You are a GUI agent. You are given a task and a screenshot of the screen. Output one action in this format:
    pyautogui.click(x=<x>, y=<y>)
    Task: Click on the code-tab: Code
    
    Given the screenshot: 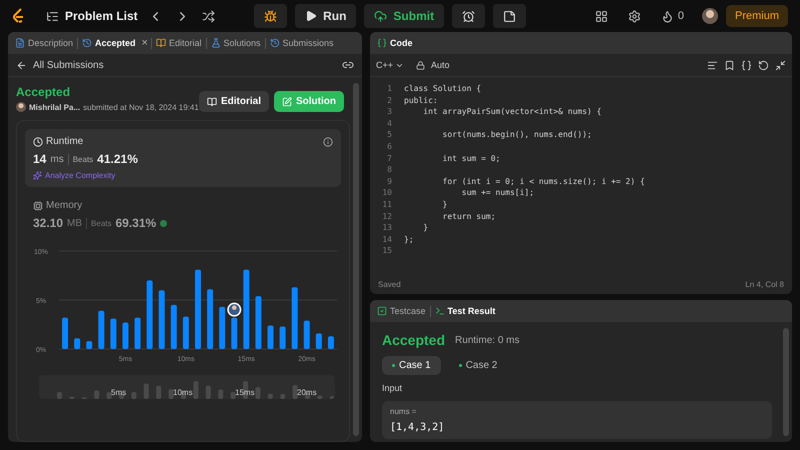 What is the action you would take?
    pyautogui.click(x=395, y=43)
    